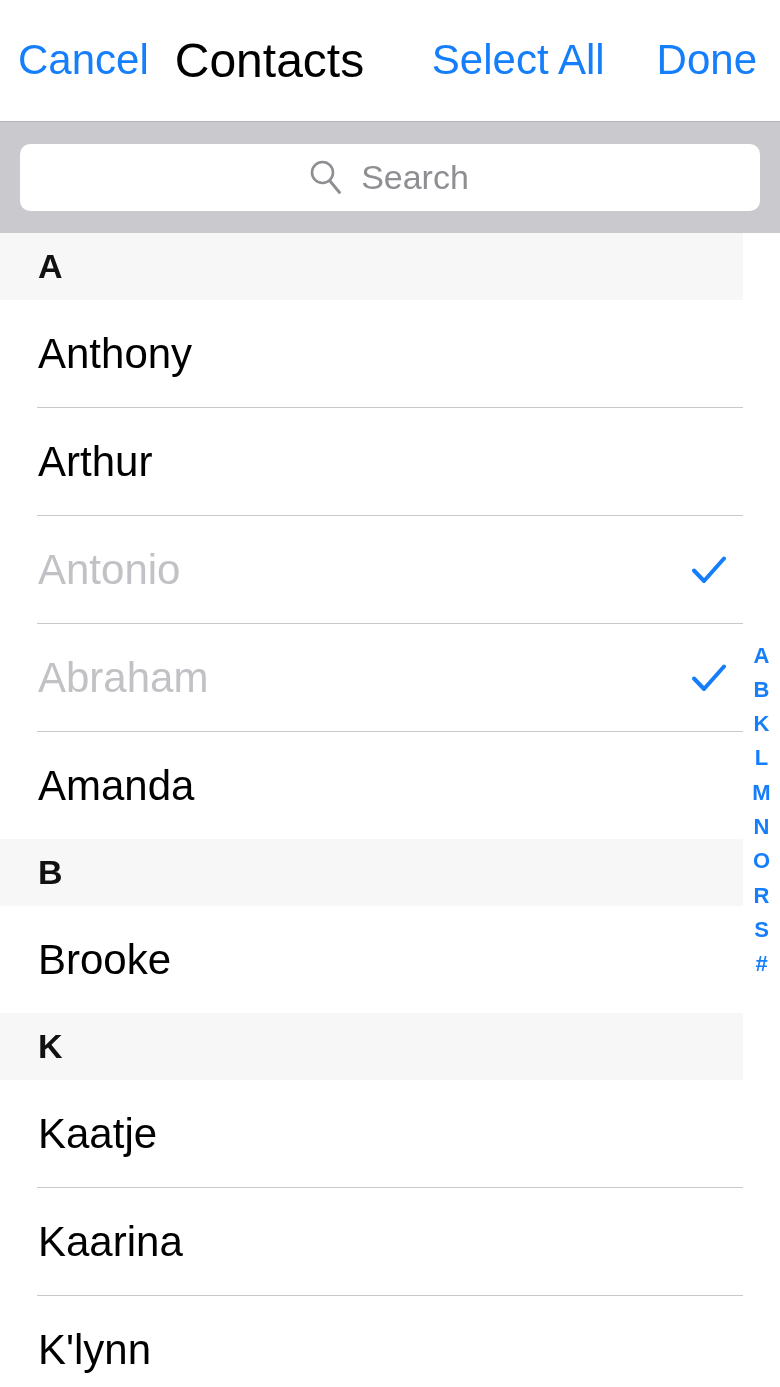  I want to click on contact-row: Anthony, so click(371, 353).